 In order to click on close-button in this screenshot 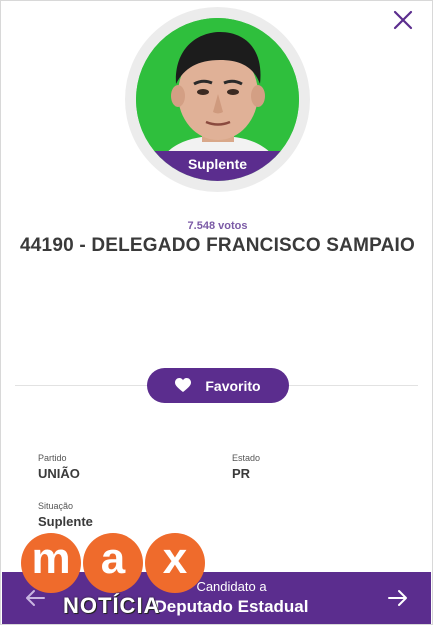, I will do `click(403, 20)`.